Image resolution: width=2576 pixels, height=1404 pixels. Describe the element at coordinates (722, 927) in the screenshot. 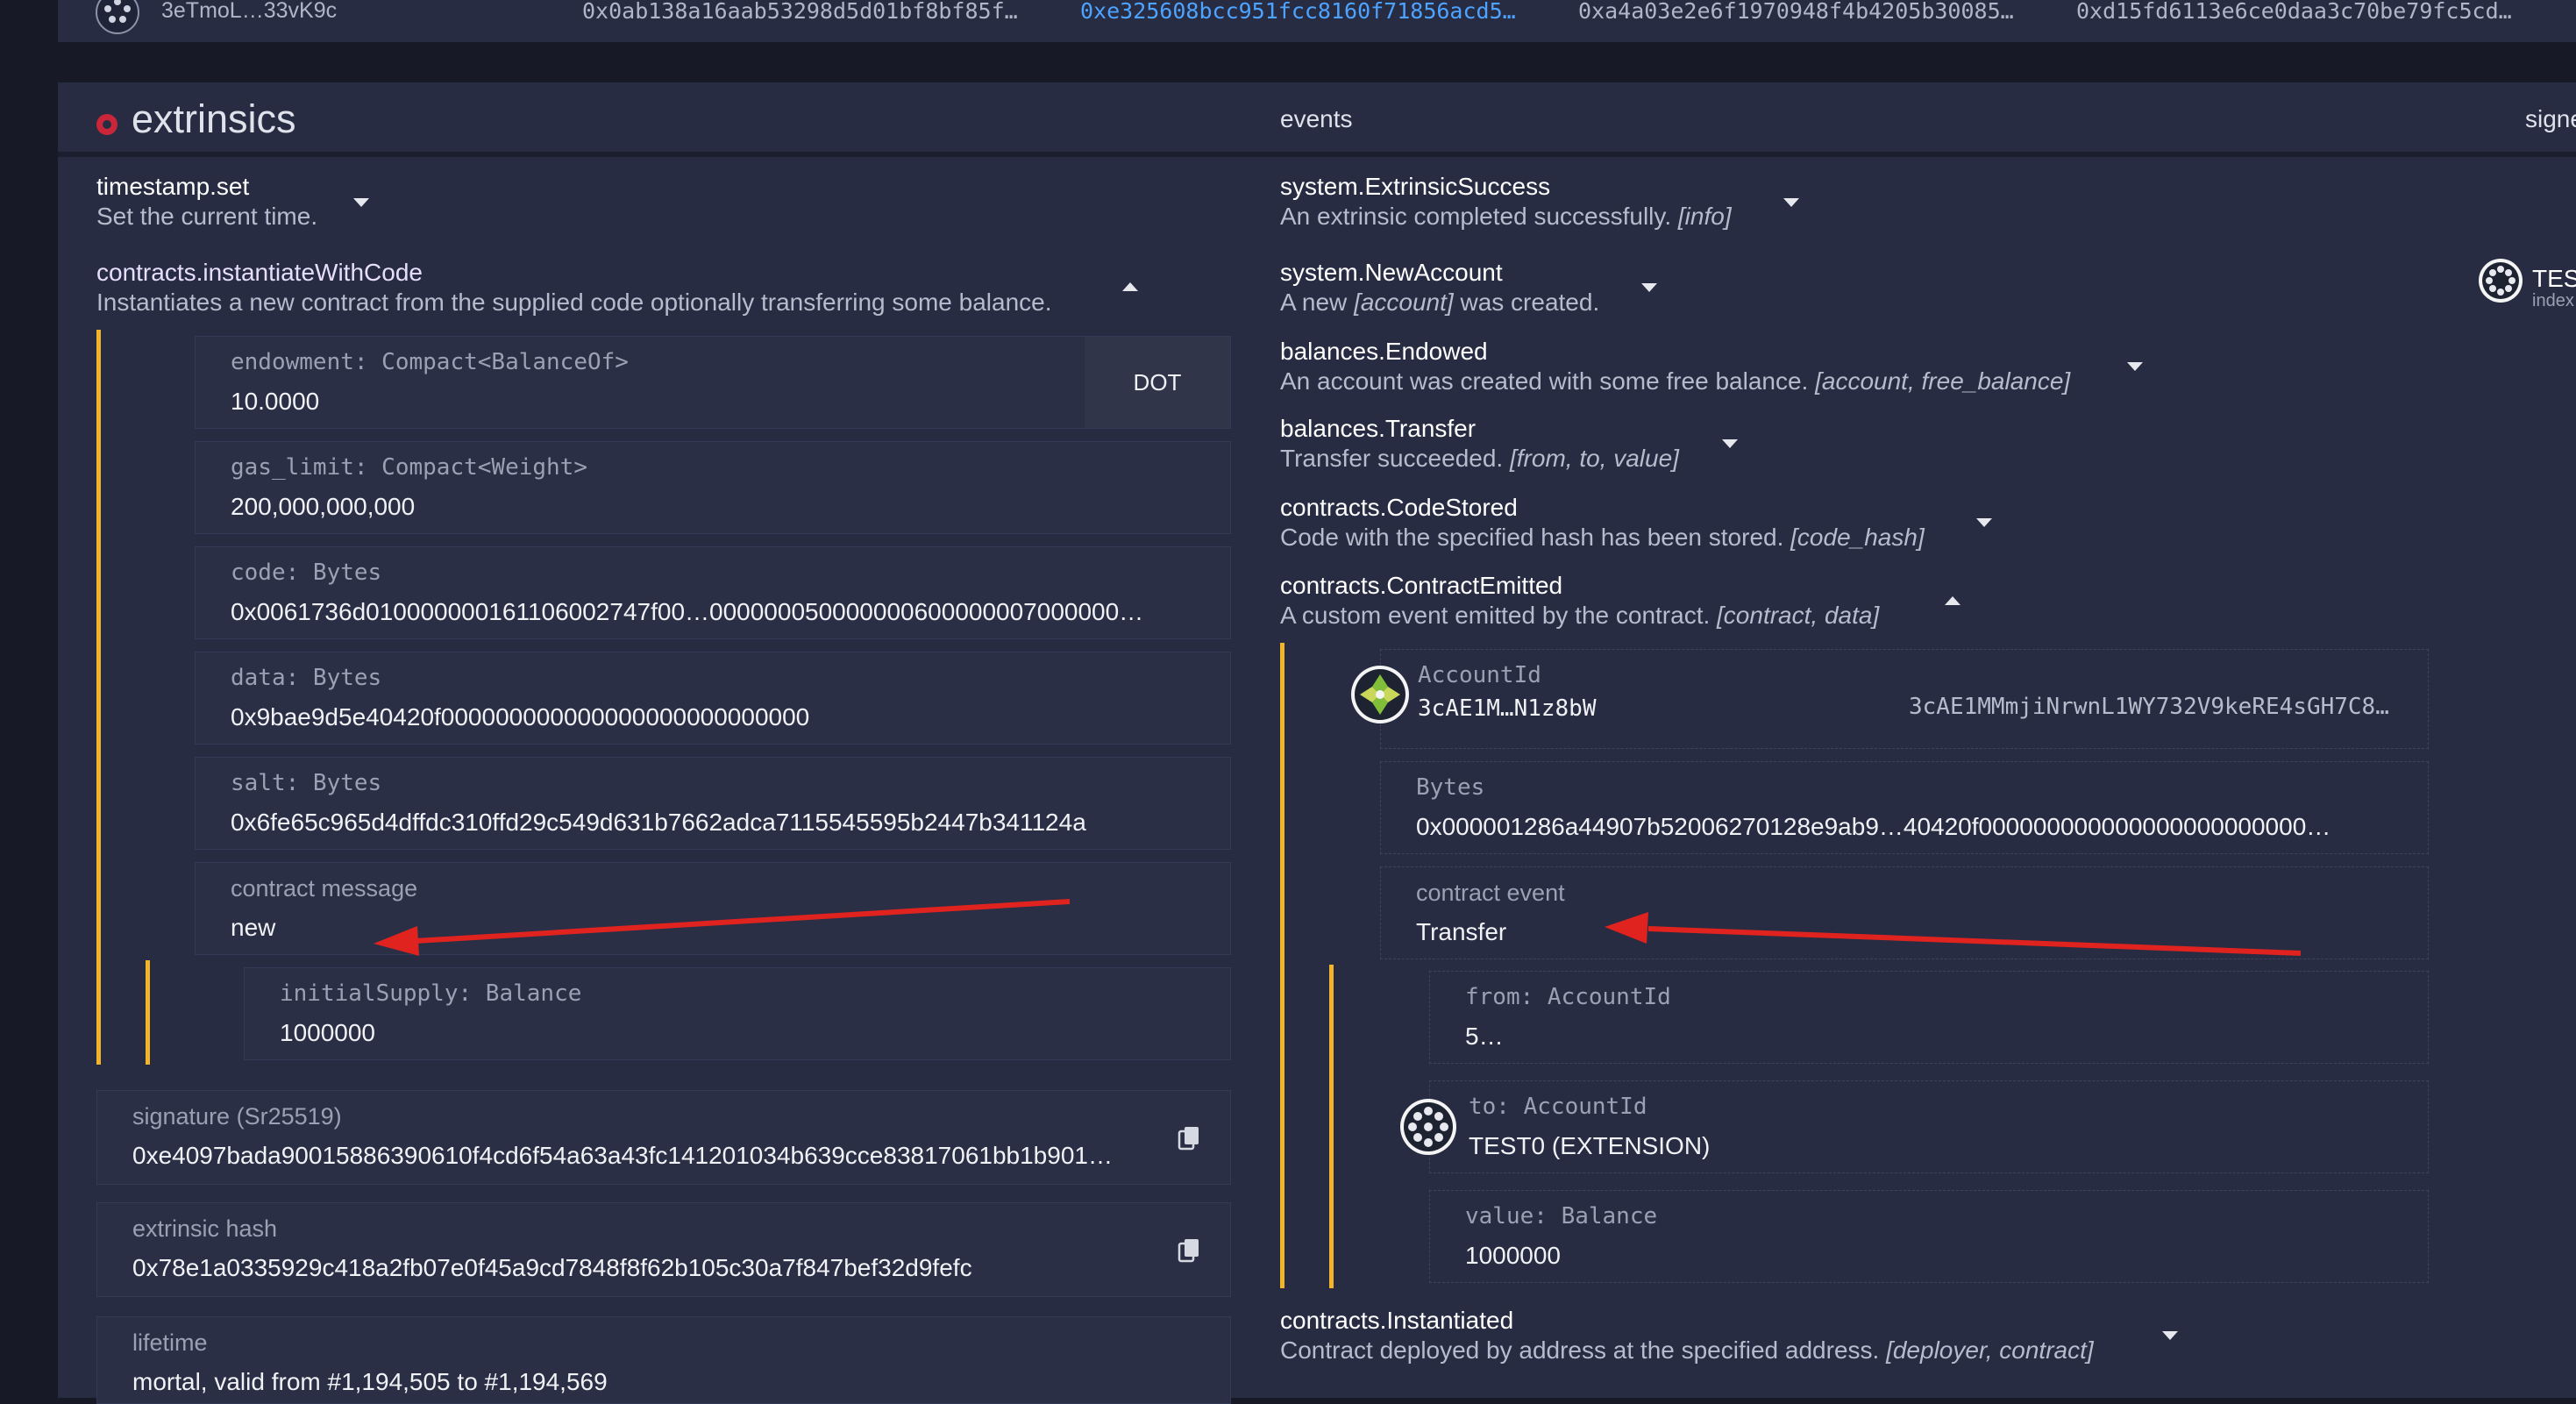

I see `arrow-to-contract-message` at that location.